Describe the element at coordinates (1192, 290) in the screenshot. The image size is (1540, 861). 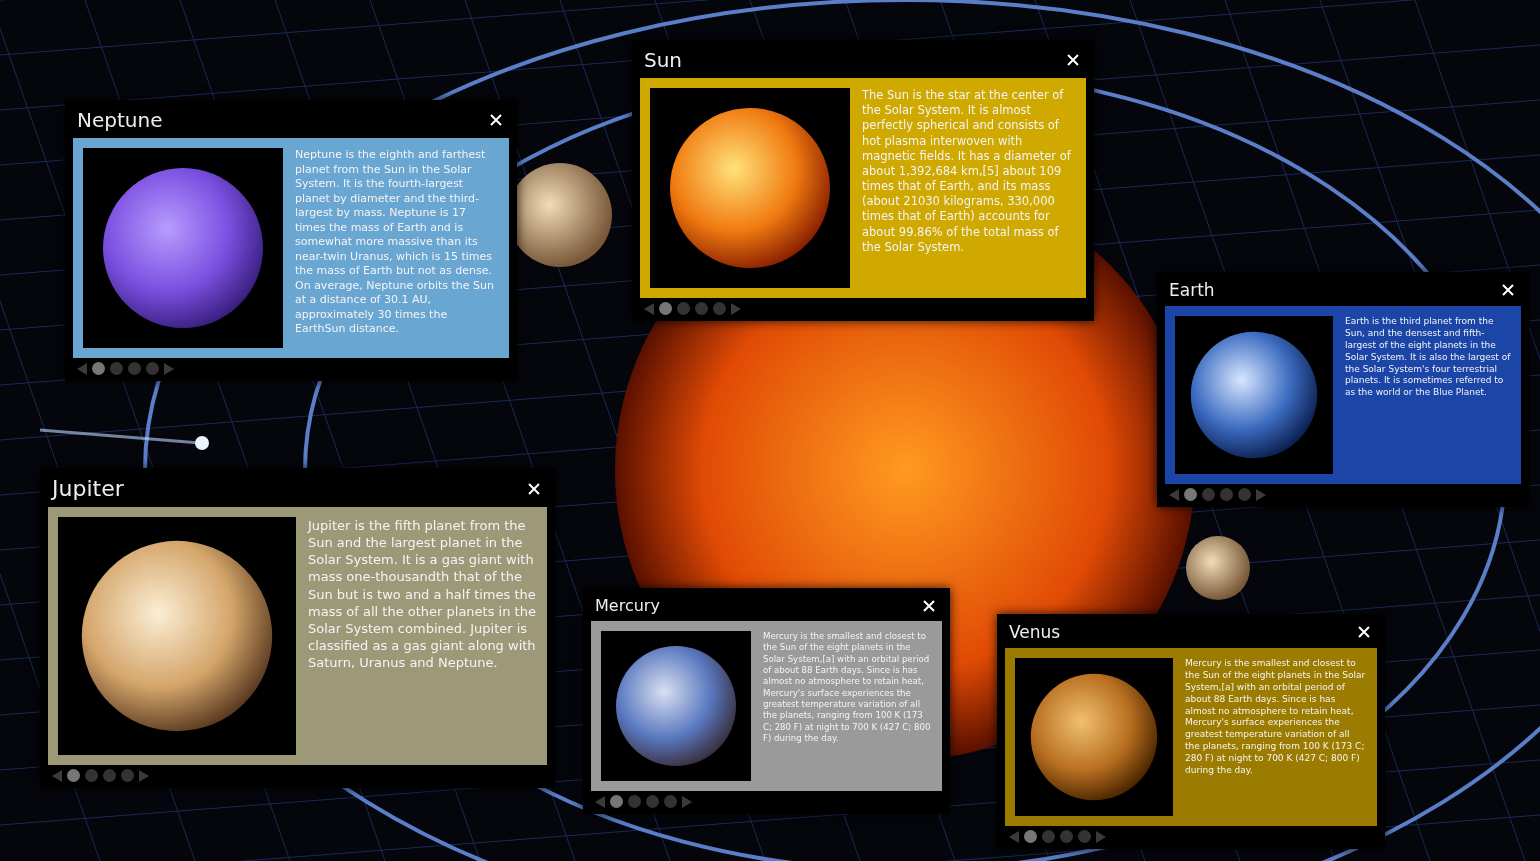
I see `panel-title: Earth` at that location.